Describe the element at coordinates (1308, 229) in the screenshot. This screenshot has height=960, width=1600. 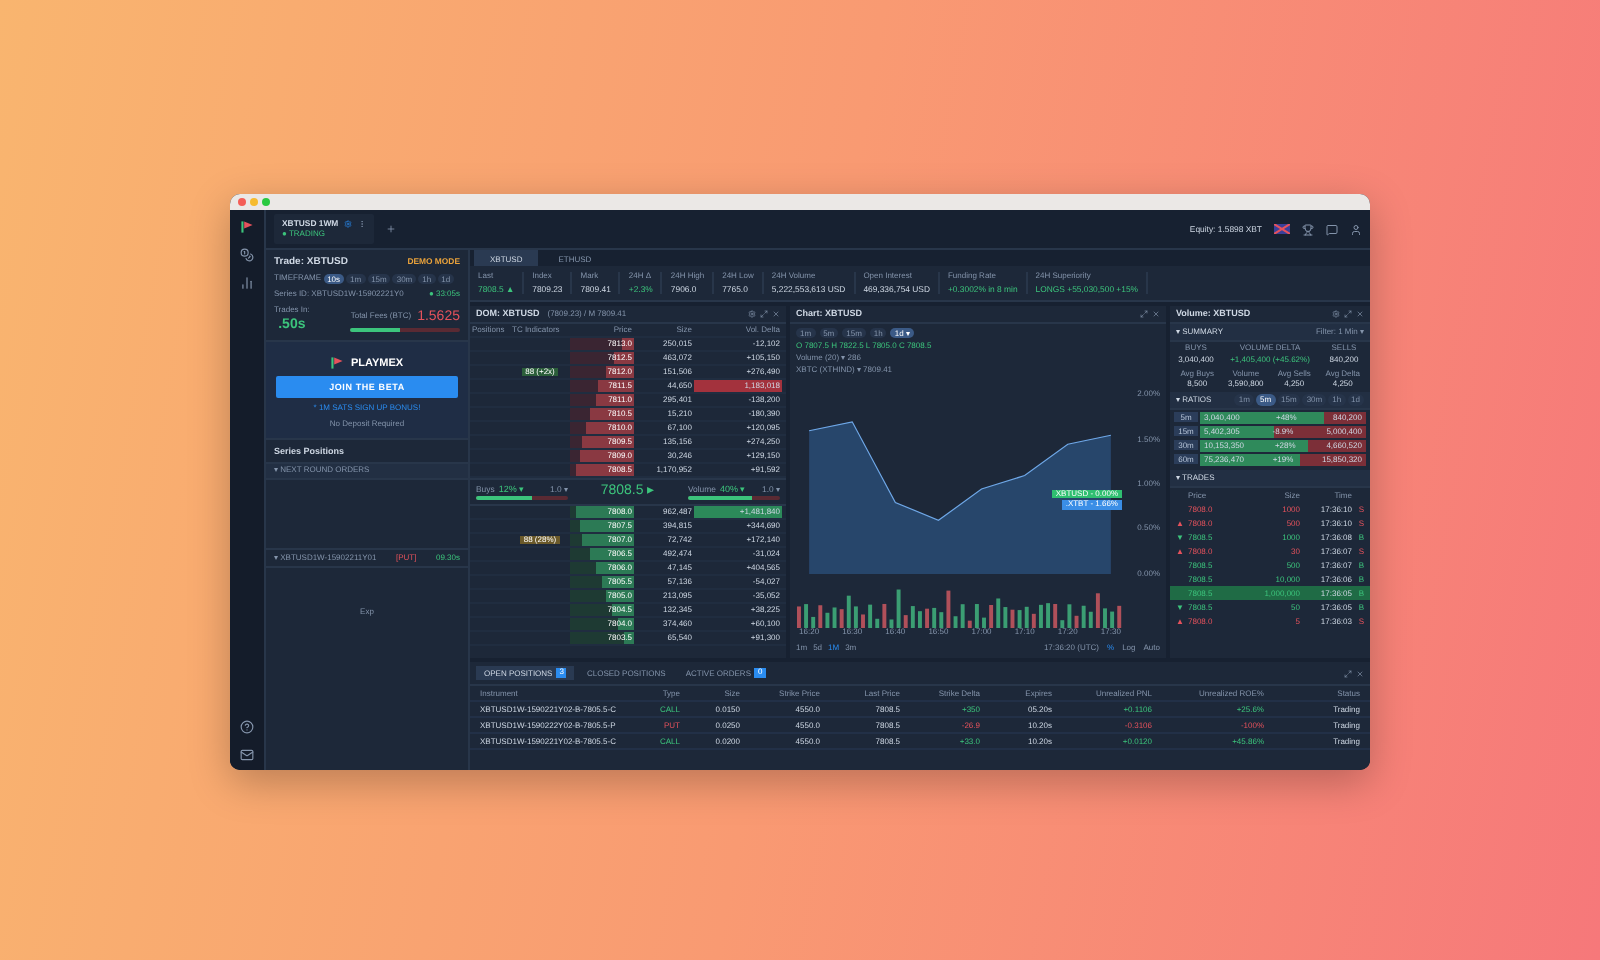
I see `trophy-icon` at that location.